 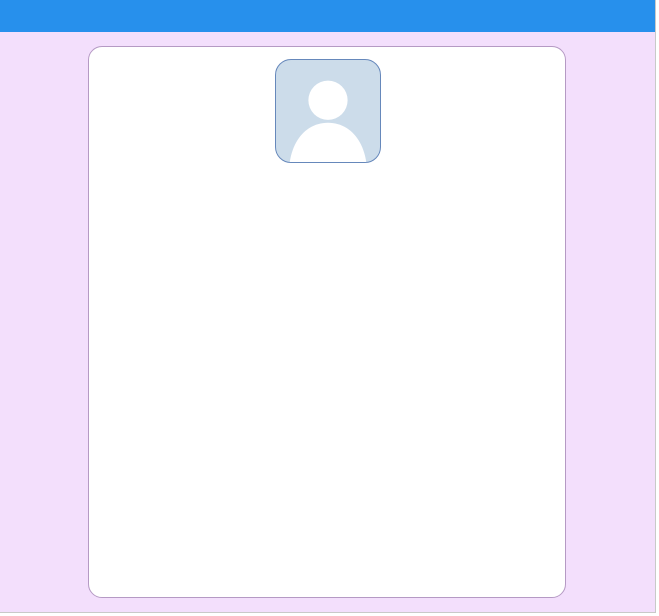 I want to click on avatar, so click(x=328, y=111).